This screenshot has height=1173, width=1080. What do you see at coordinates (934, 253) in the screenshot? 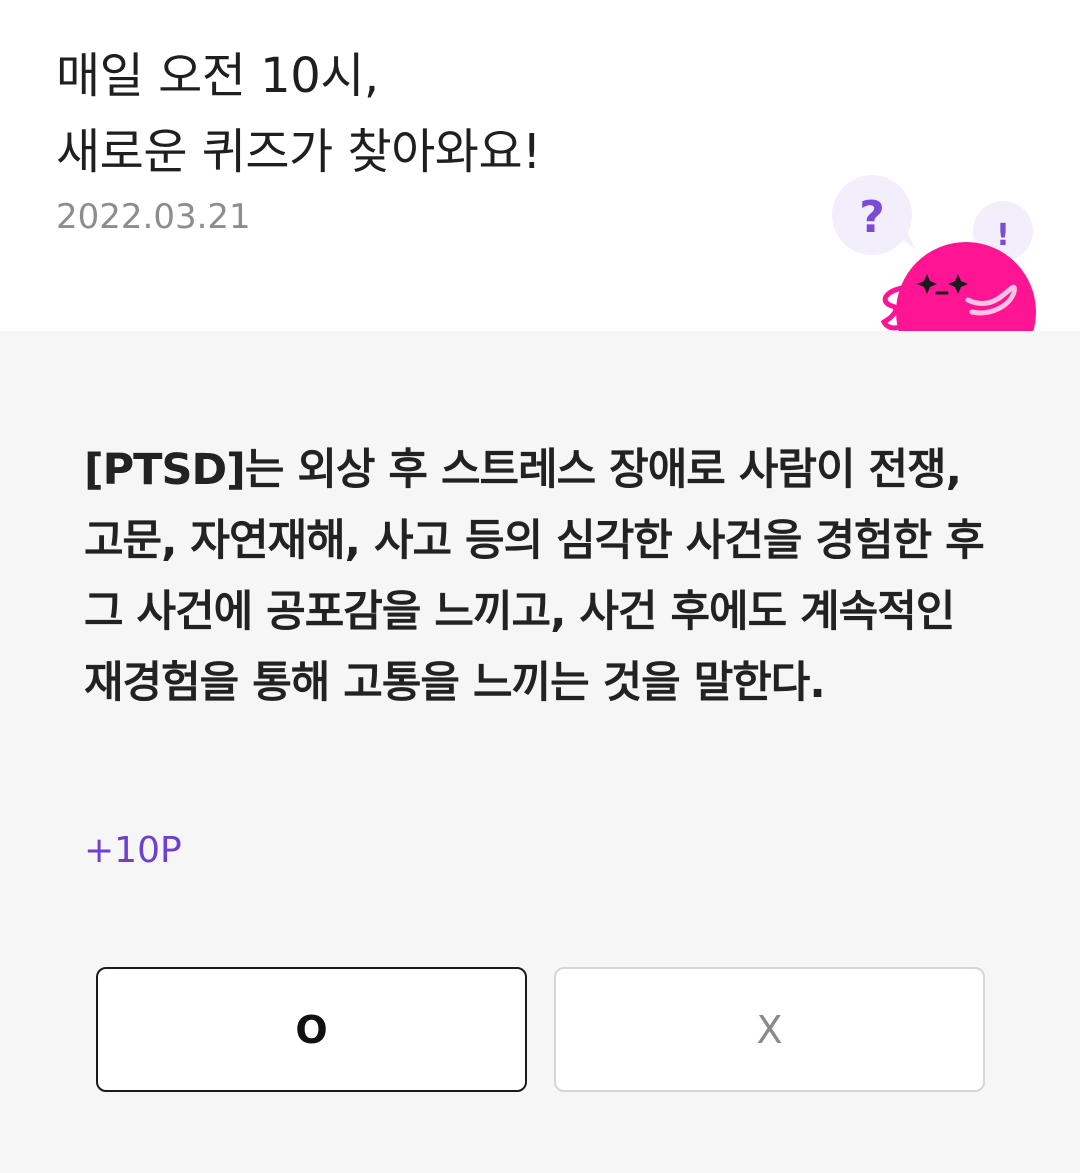
I see `mascot-illustration: ? !` at bounding box center [934, 253].